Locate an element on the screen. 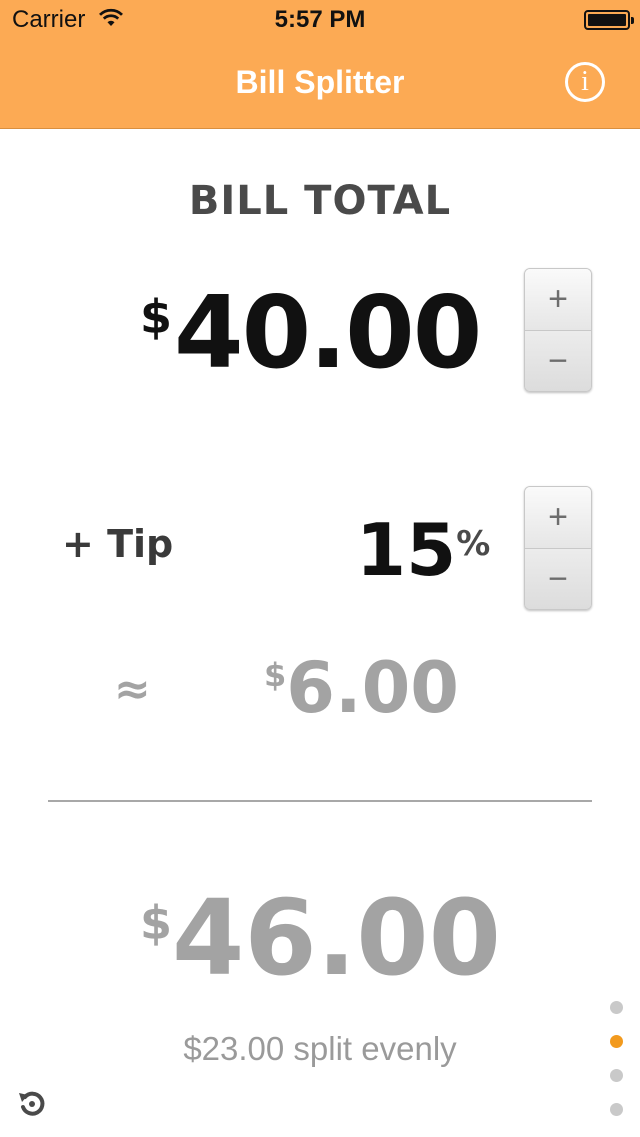 Image resolution: width=640 pixels, height=1137 pixels. info-icon: i is located at coordinates (585, 82).